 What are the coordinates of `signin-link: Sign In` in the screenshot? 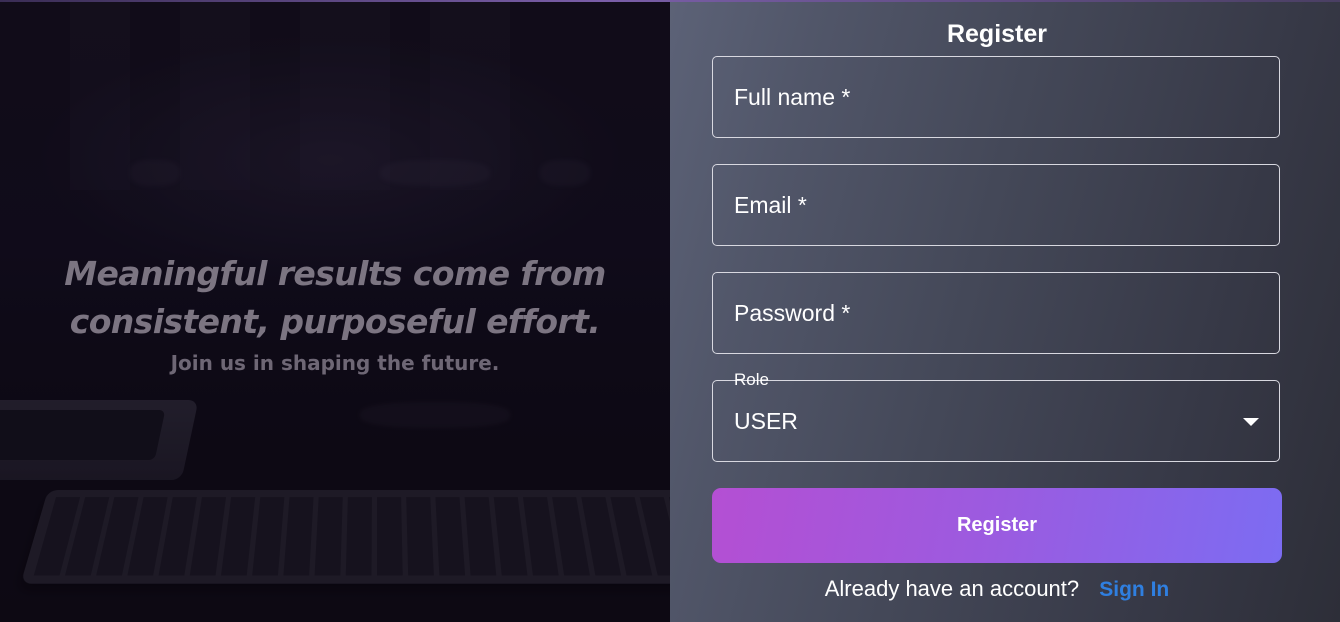 It's located at (1134, 589).